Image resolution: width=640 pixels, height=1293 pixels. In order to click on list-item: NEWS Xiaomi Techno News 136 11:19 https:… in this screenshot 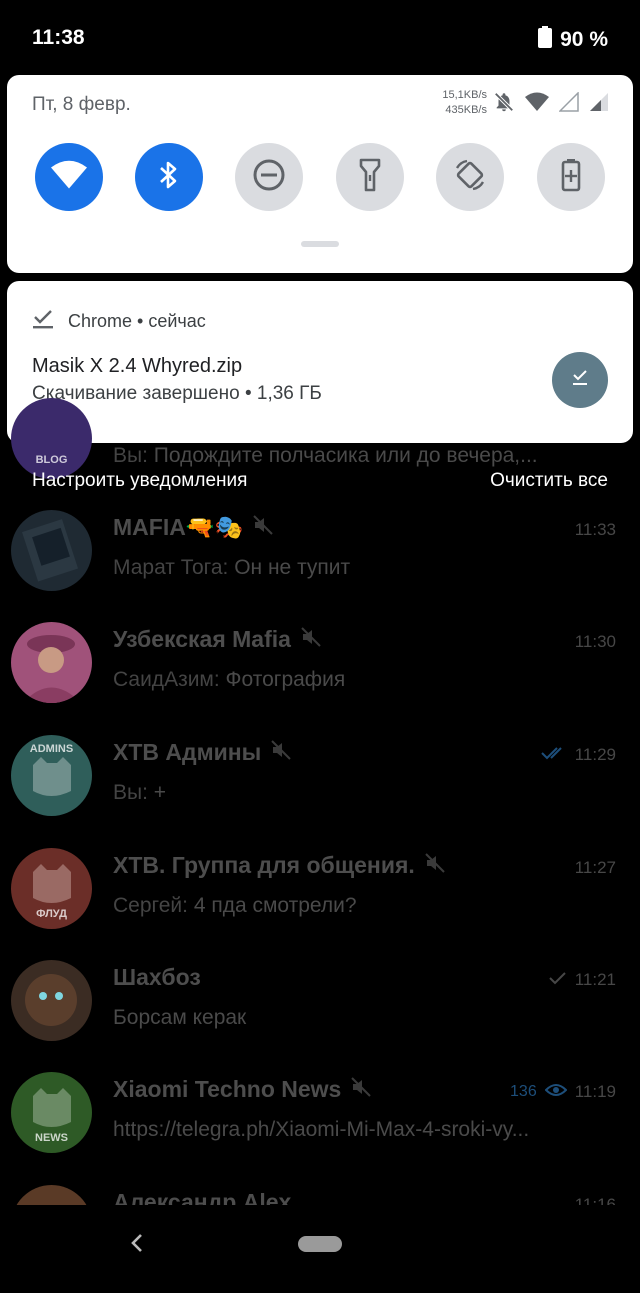, I will do `click(320, 1124)`.